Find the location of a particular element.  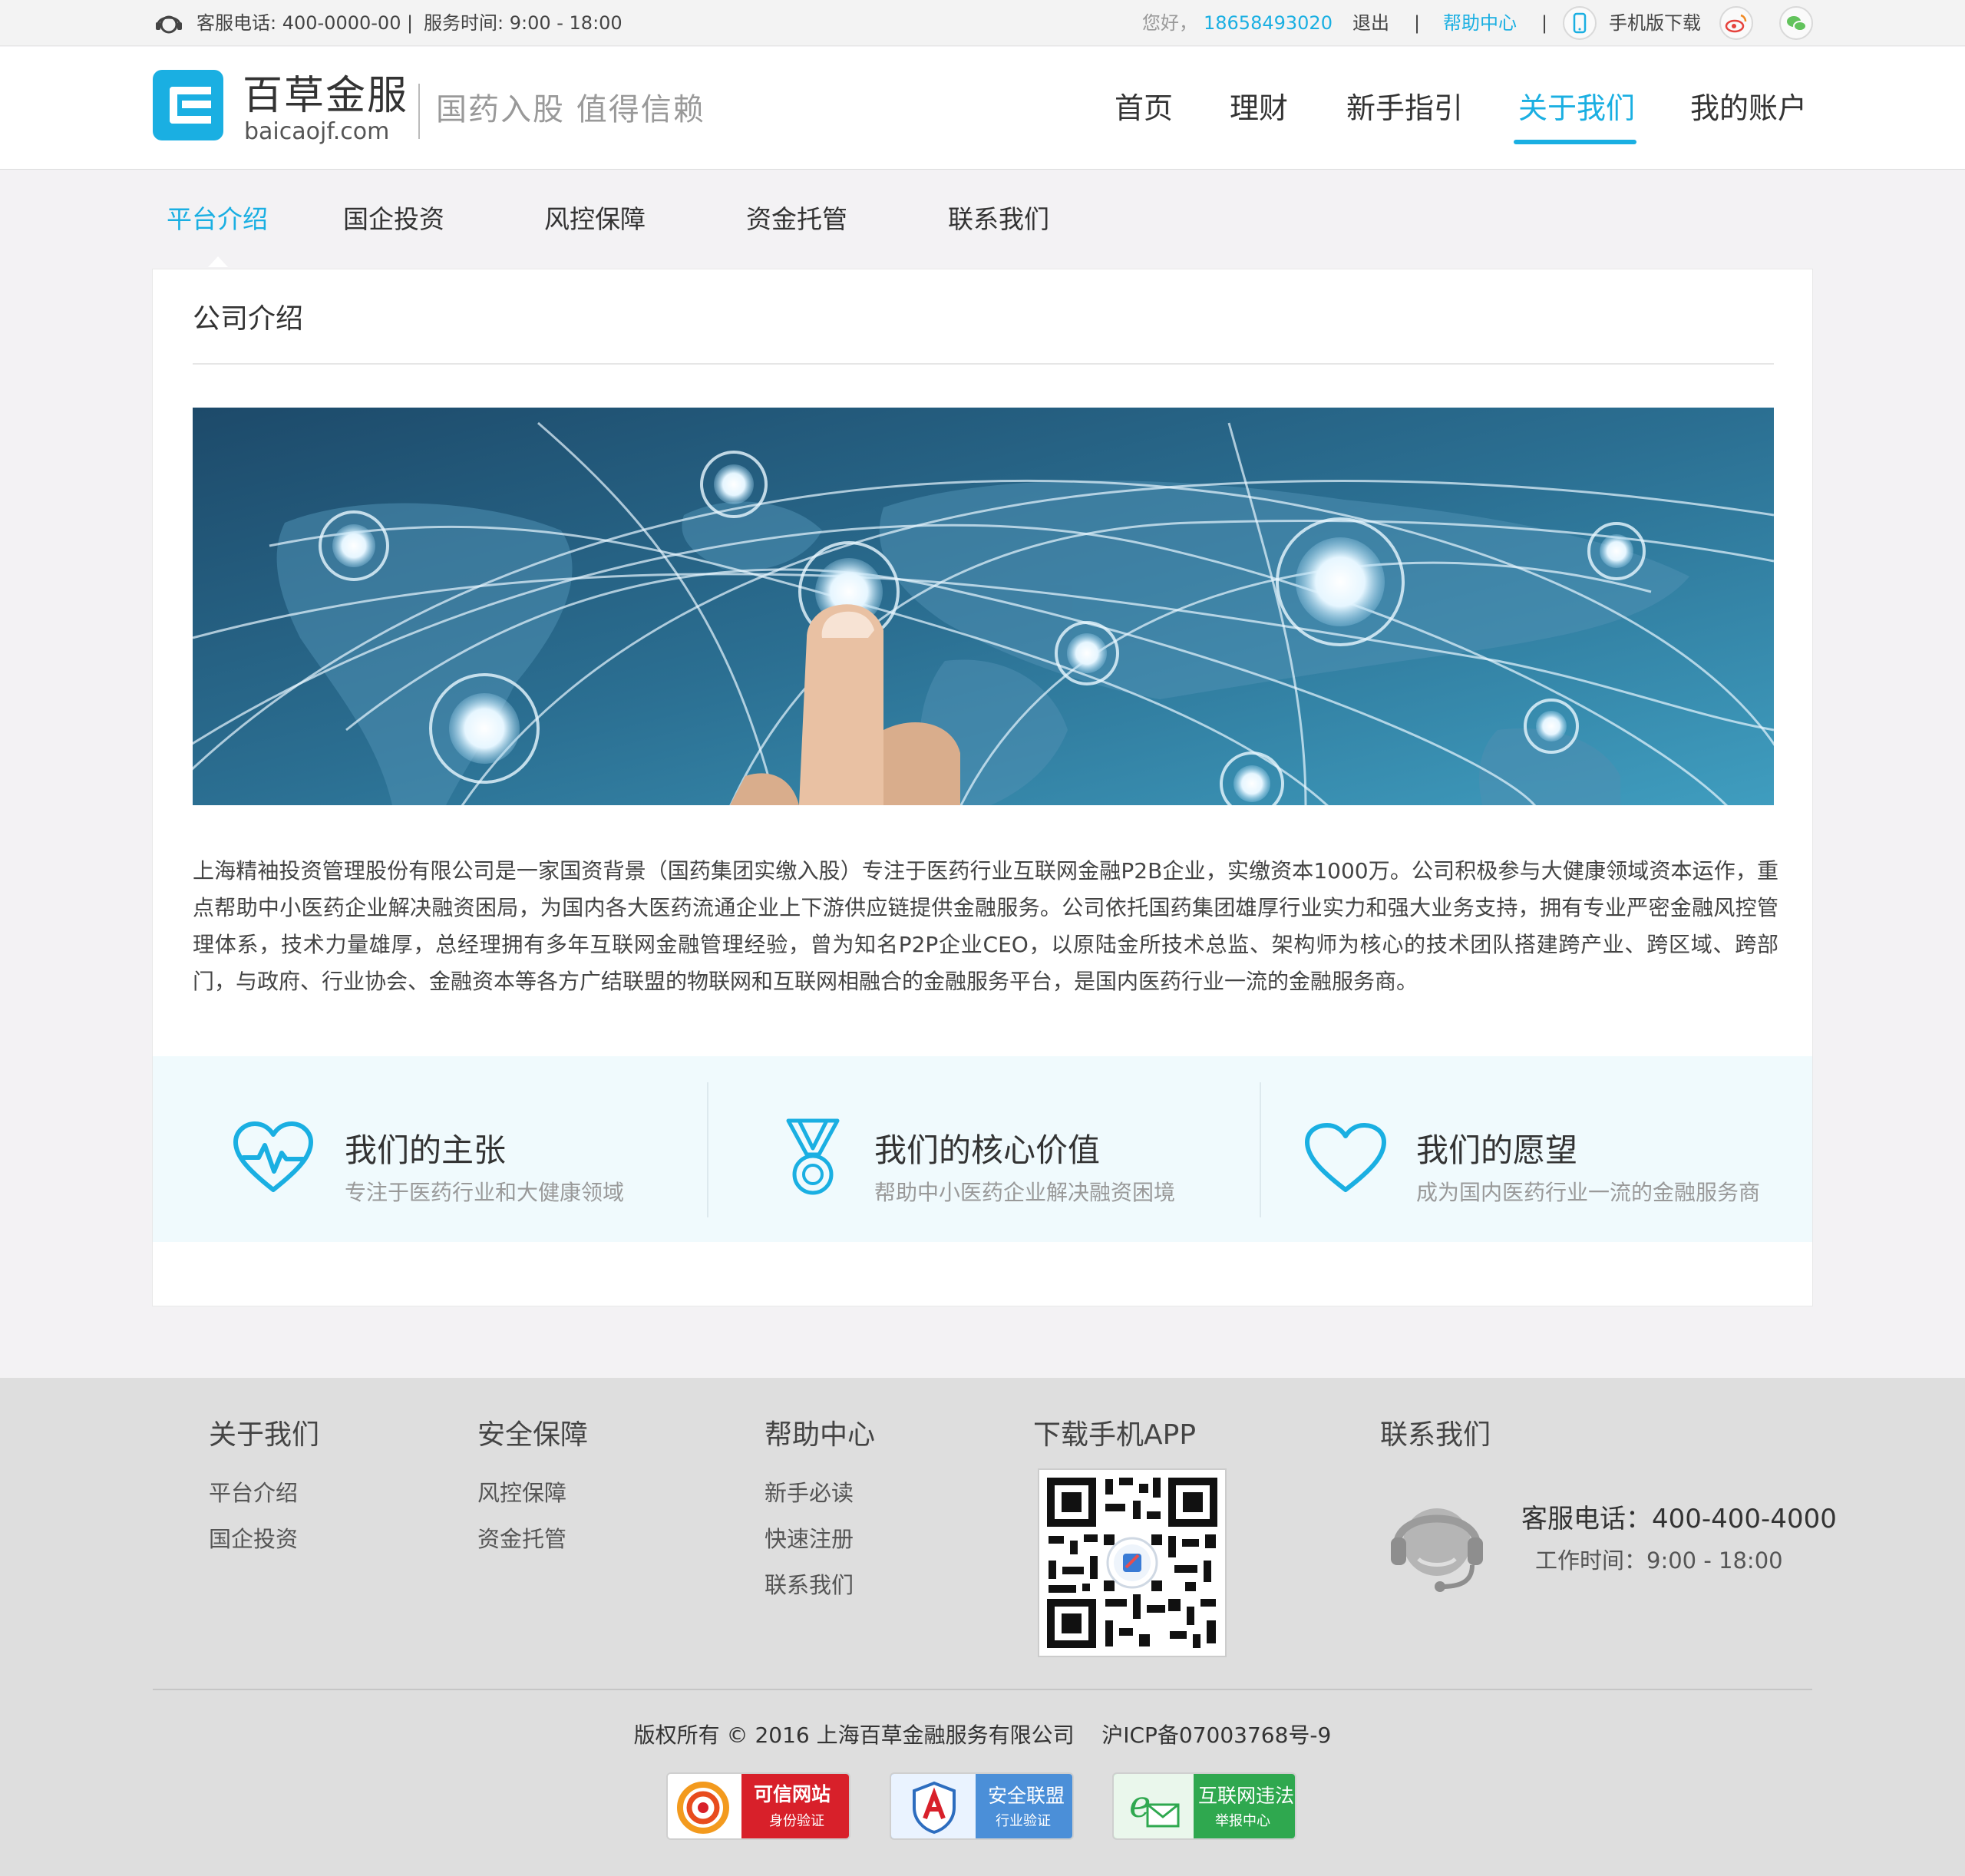

customer-service-icon is located at coordinates (1437, 1550).